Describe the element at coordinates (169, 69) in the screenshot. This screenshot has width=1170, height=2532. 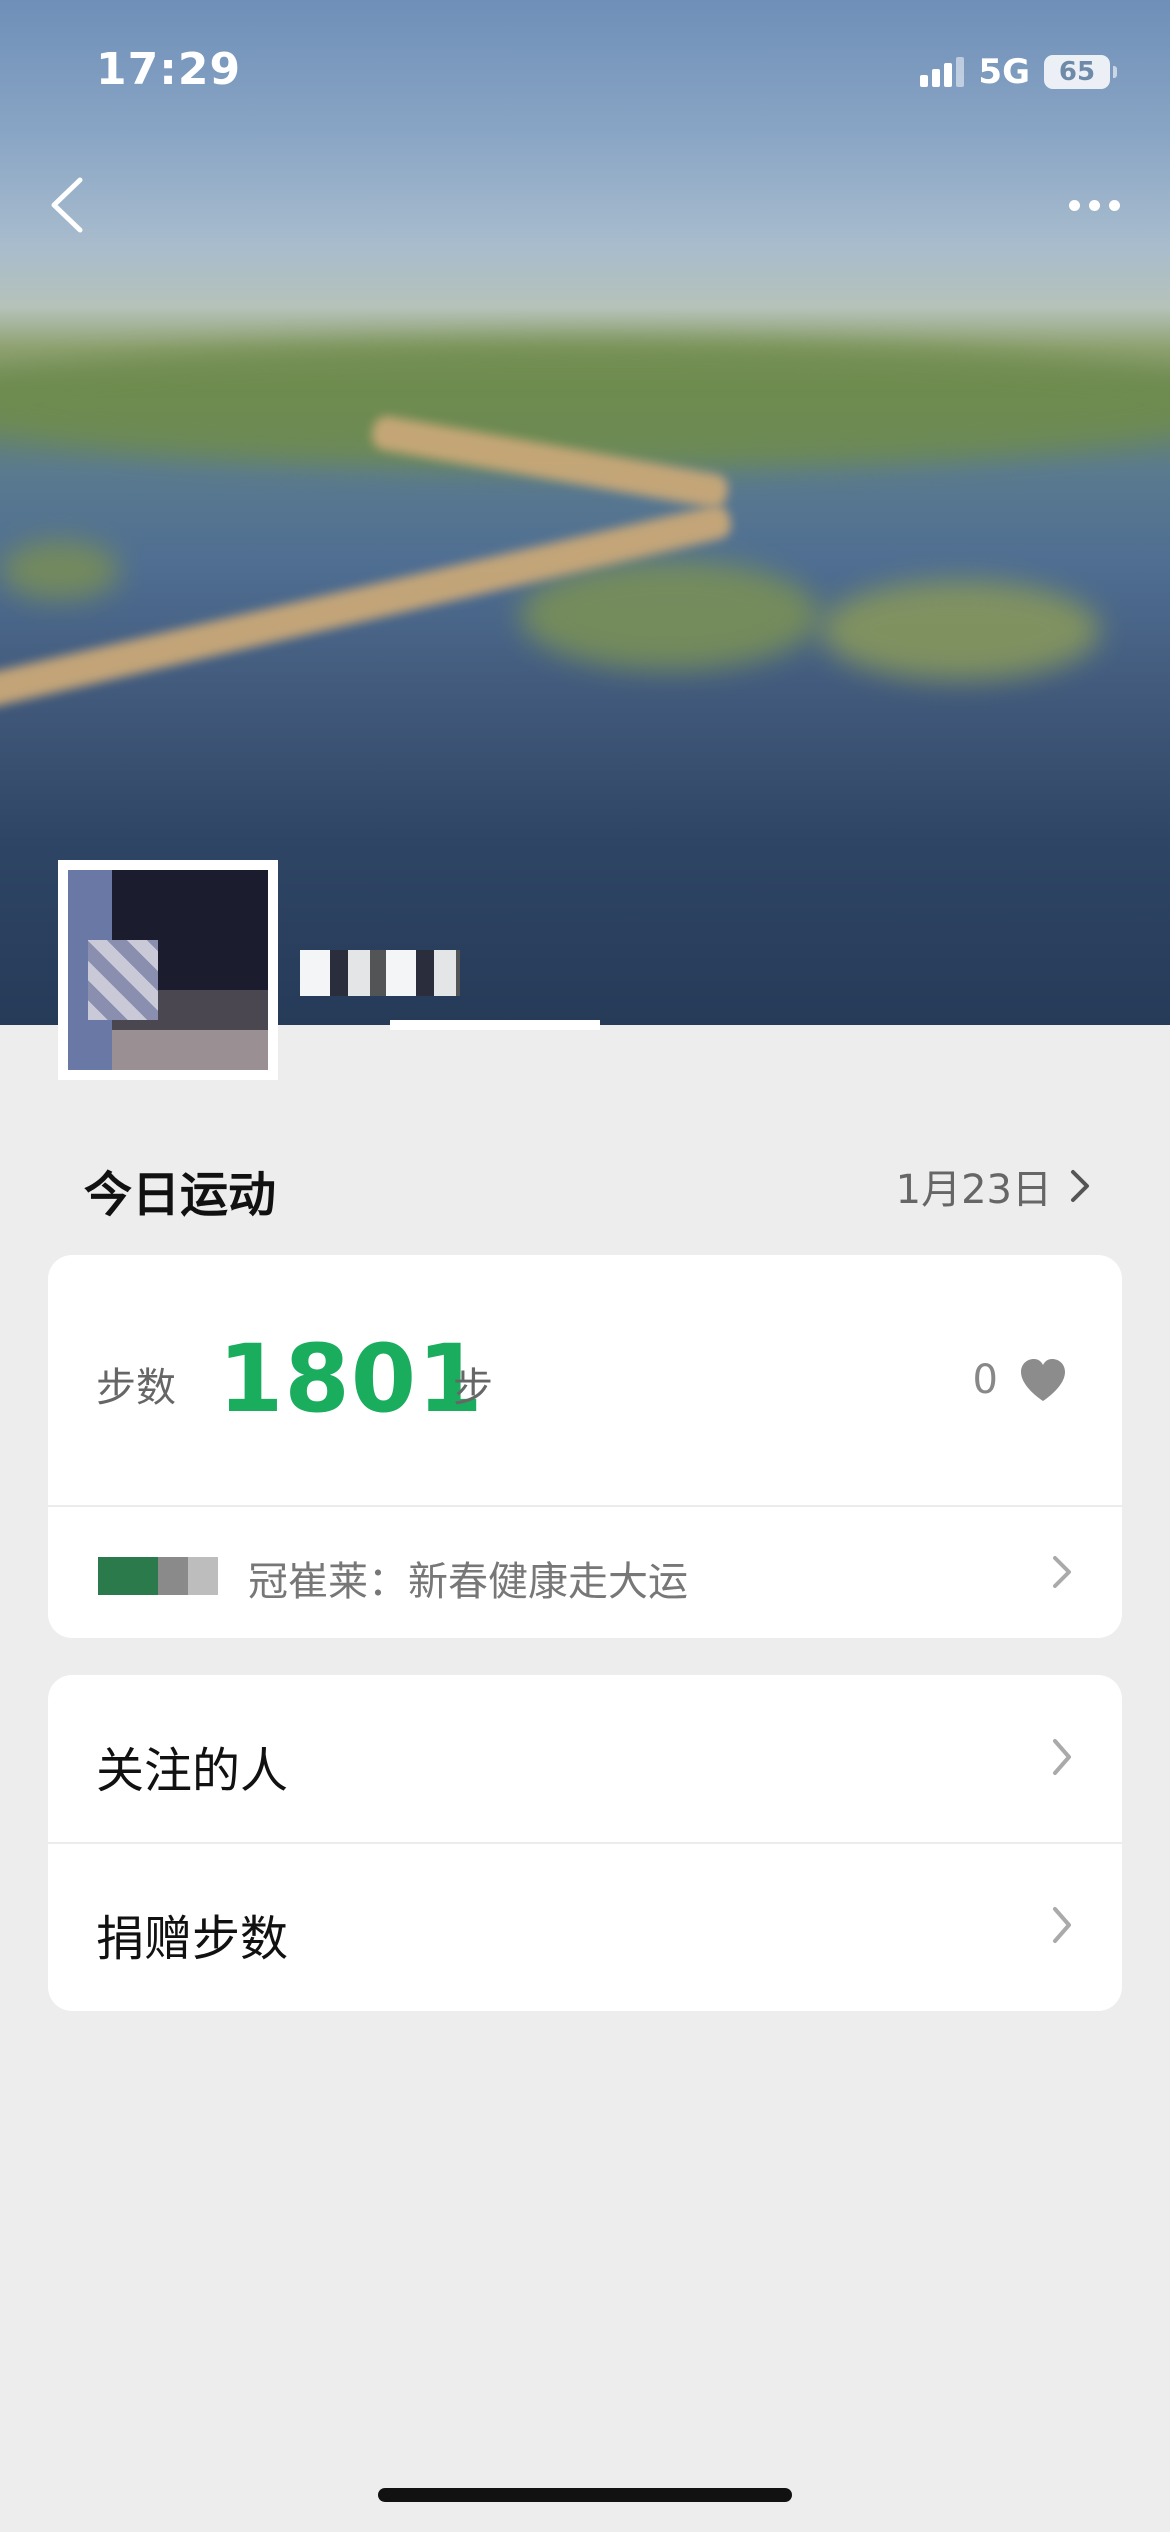
I see `status-time: 17:29` at that location.